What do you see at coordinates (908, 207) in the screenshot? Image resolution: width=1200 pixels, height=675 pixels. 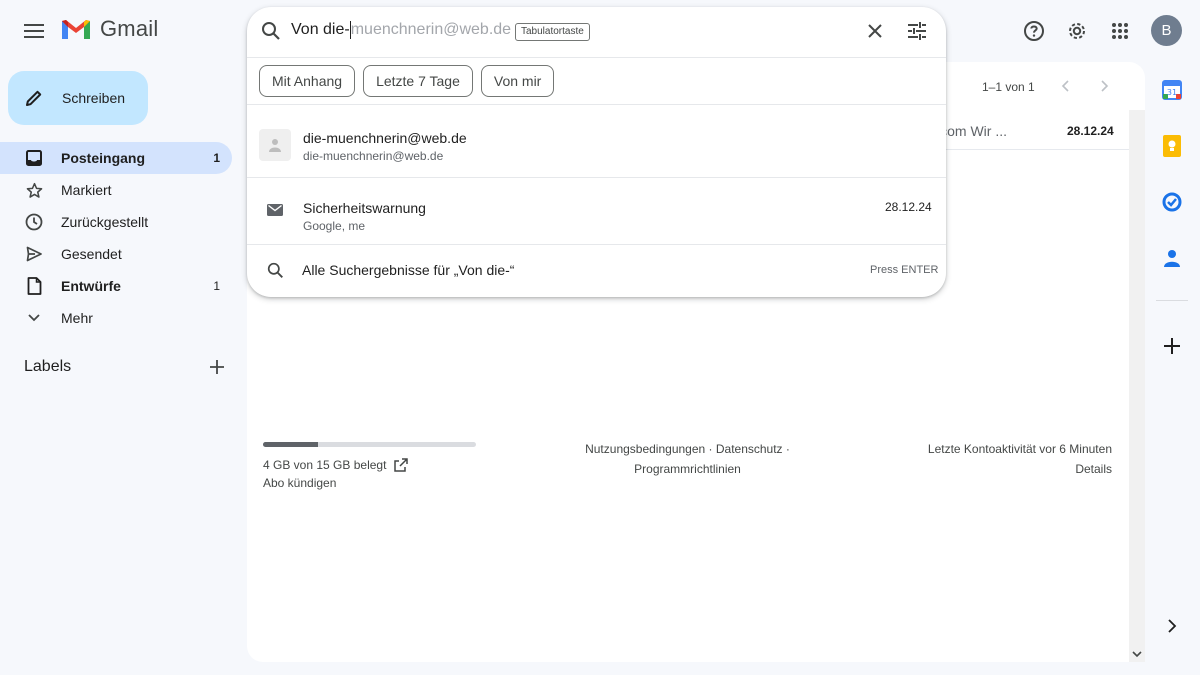 I see `mail-suggestion-date: 28.12.24` at bounding box center [908, 207].